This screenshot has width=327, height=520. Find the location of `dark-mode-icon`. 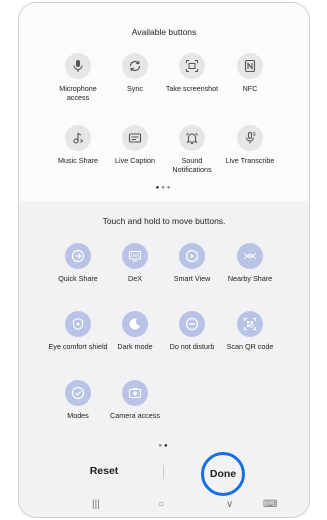

dark-mode-icon is located at coordinates (135, 324).